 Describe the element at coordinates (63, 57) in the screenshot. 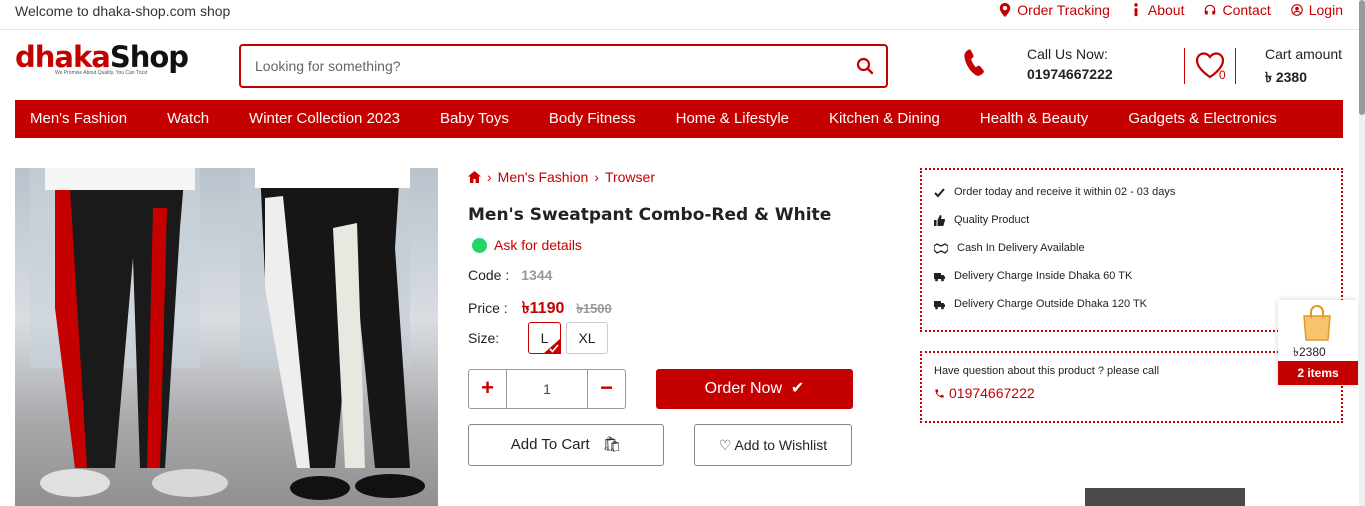

I see `logo-part1: dhaka` at that location.